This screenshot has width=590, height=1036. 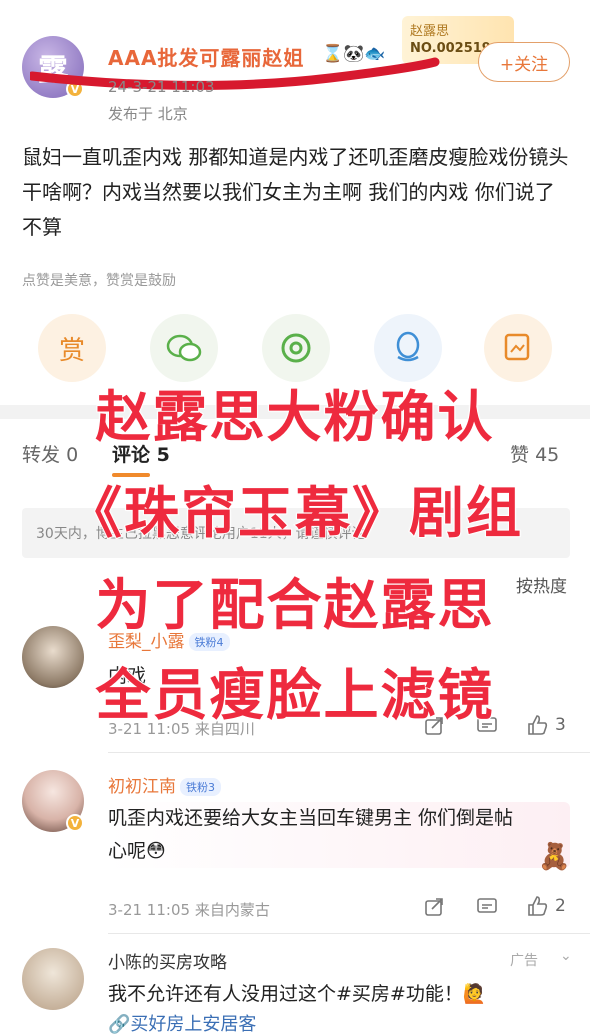 I want to click on overlay-caption-line-4: 全员瘦脸上滤镜, so click(x=294, y=695).